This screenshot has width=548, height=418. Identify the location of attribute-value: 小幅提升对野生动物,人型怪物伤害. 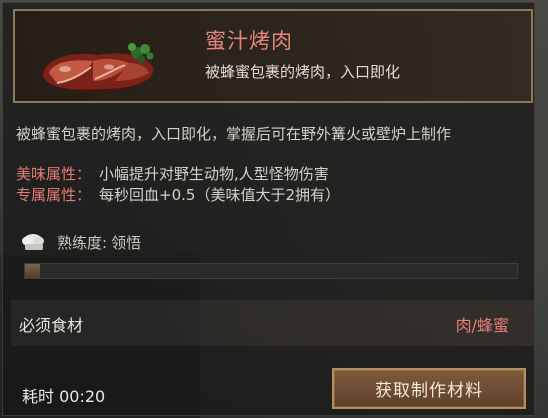
(214, 174).